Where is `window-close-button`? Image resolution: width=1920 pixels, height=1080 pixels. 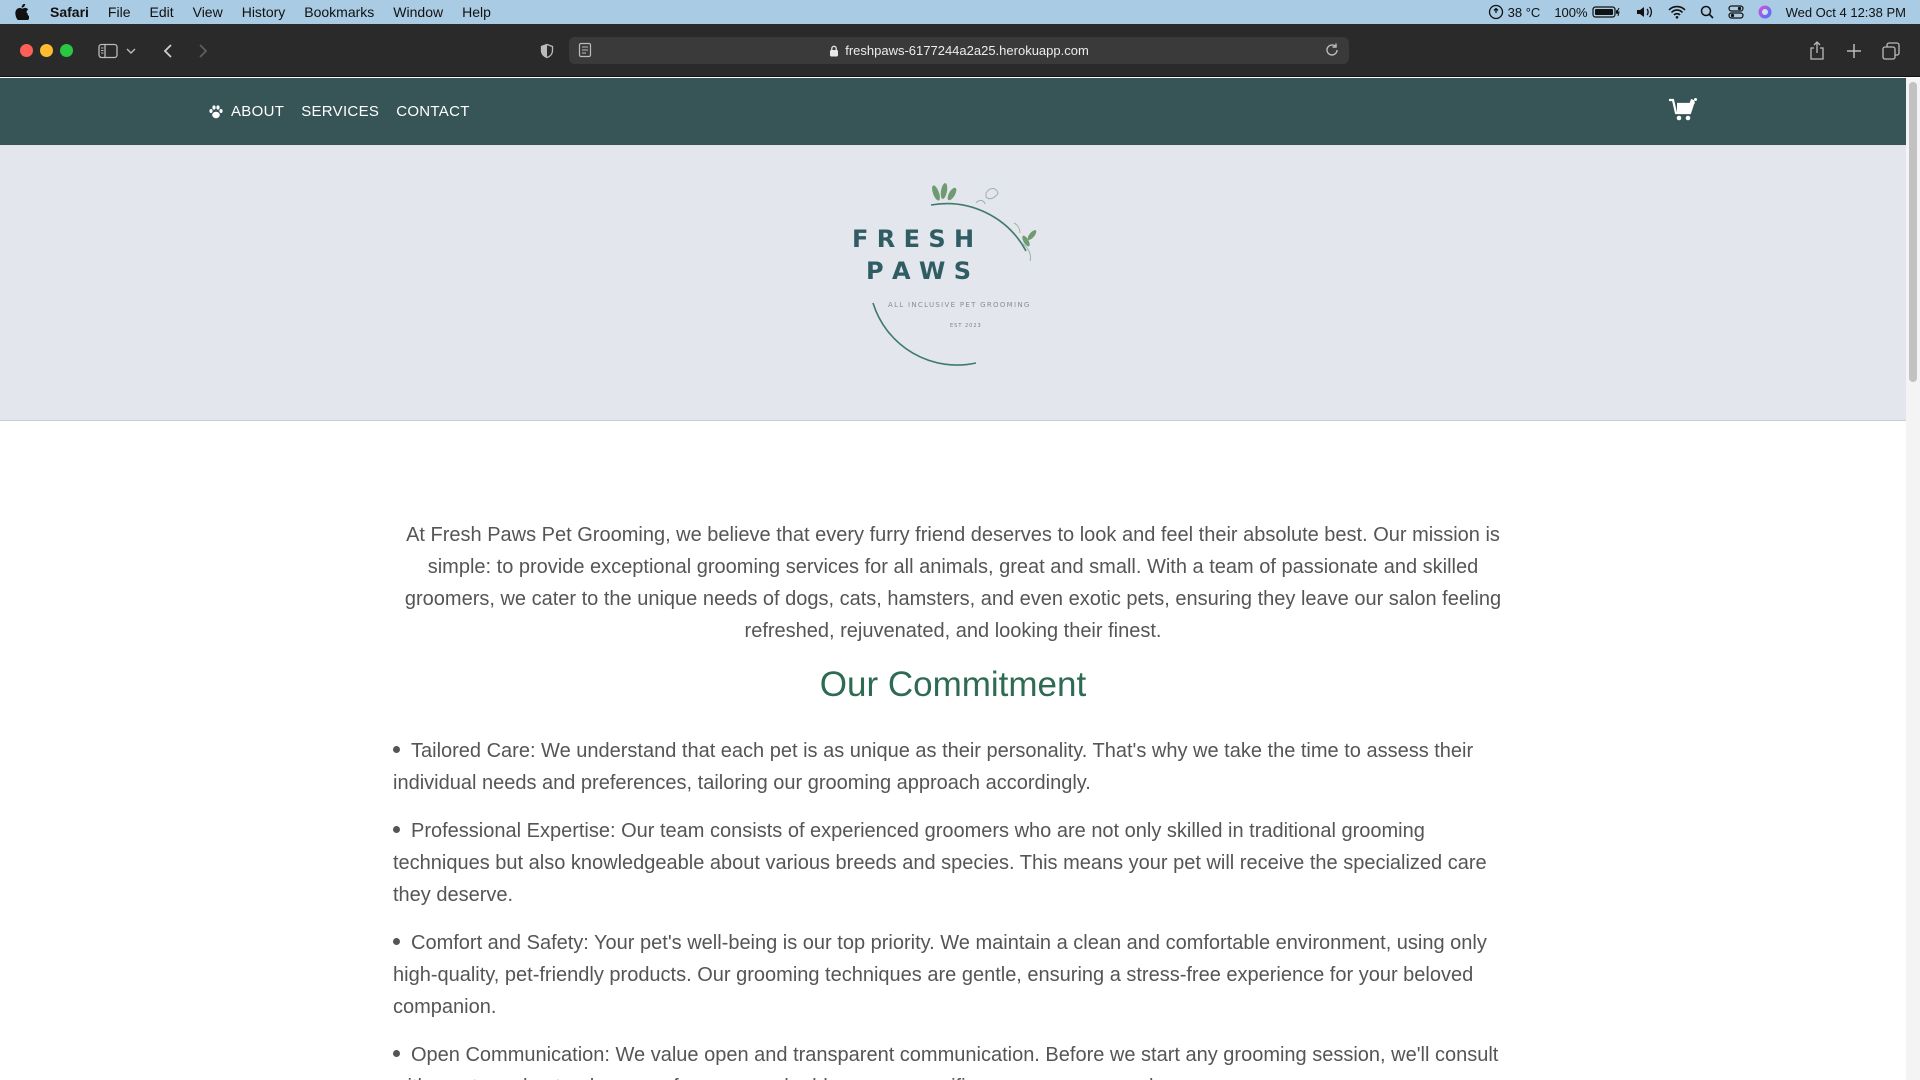
window-close-button is located at coordinates (26, 50).